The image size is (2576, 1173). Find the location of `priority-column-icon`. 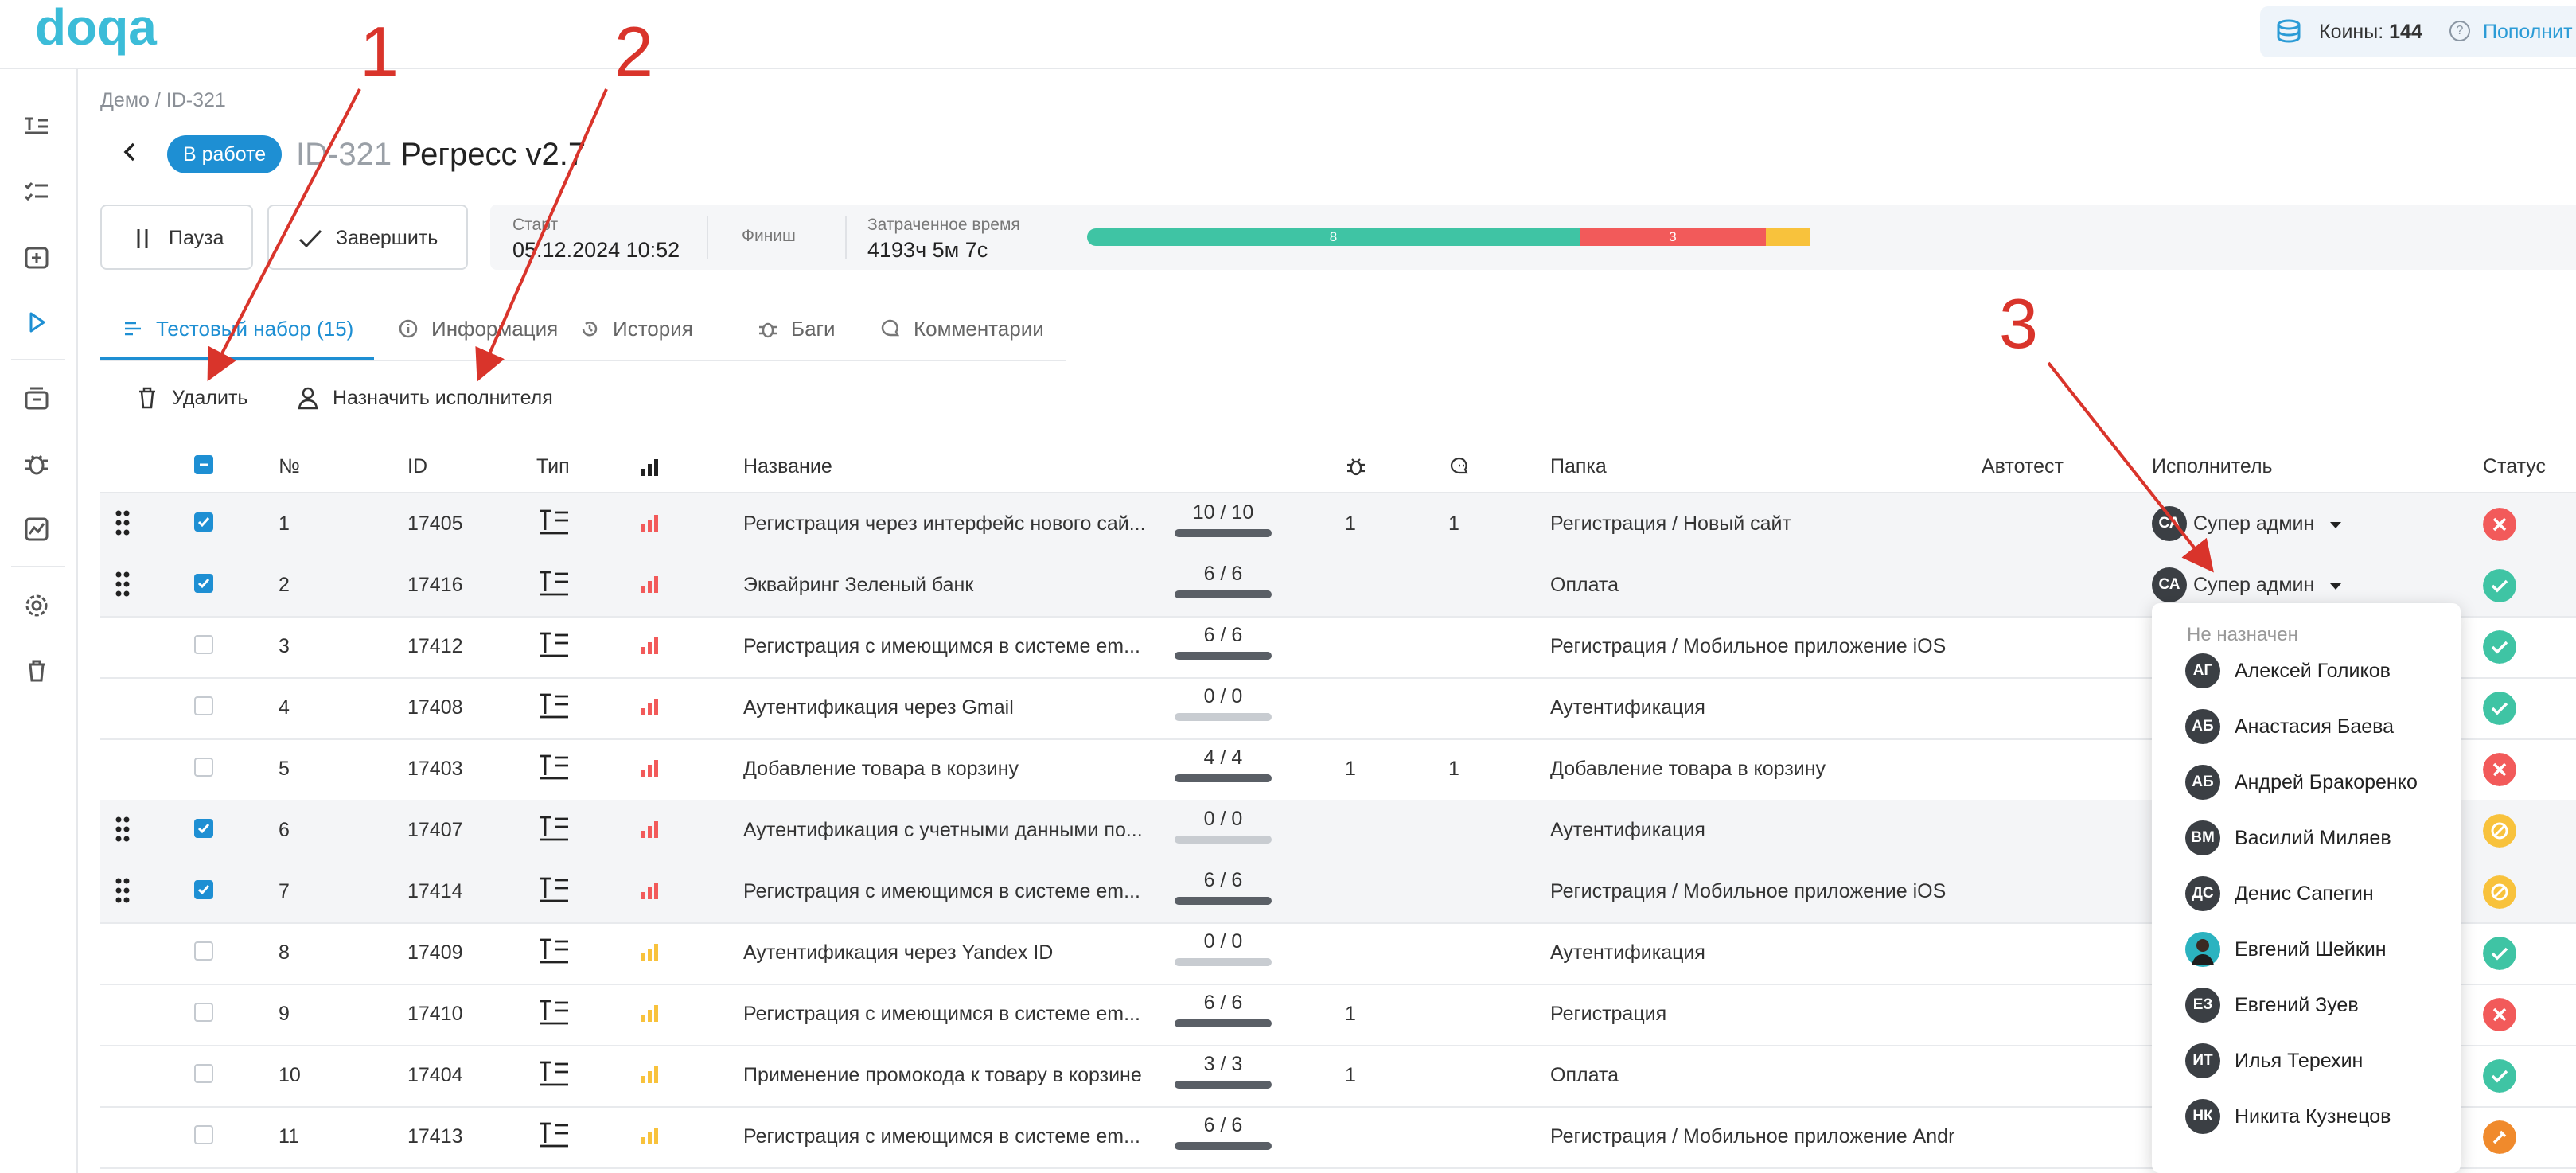

priority-column-icon is located at coordinates (649, 467).